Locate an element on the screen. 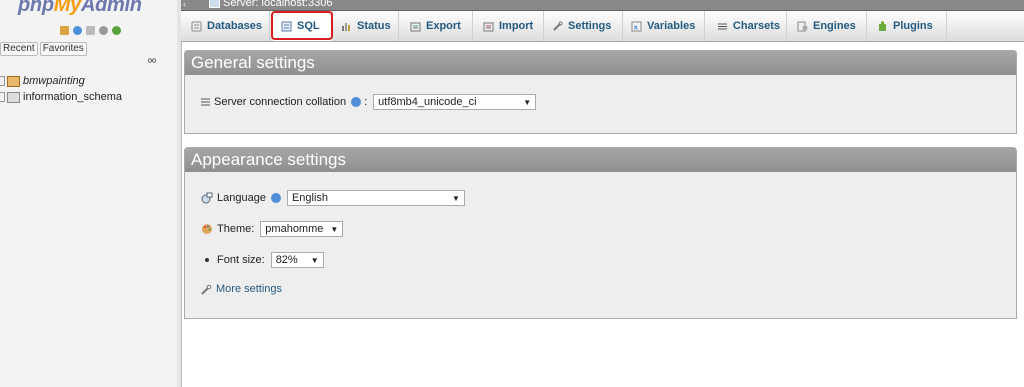 Image resolution: width=1024 pixels, height=387 pixels. general-settings-title: General settings is located at coordinates (600, 63).